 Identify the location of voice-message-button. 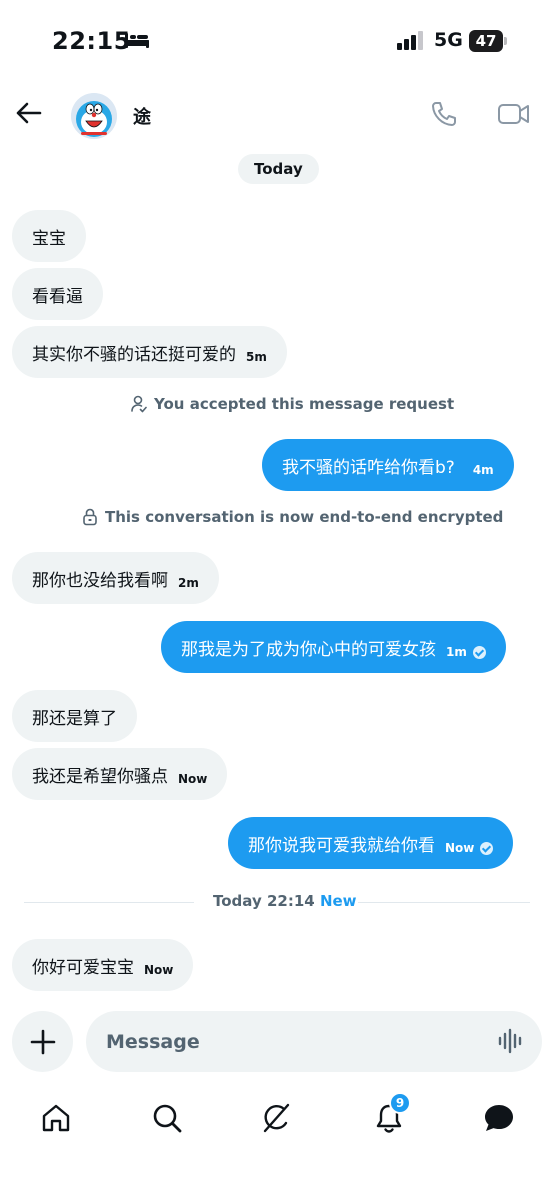
(511, 1041).